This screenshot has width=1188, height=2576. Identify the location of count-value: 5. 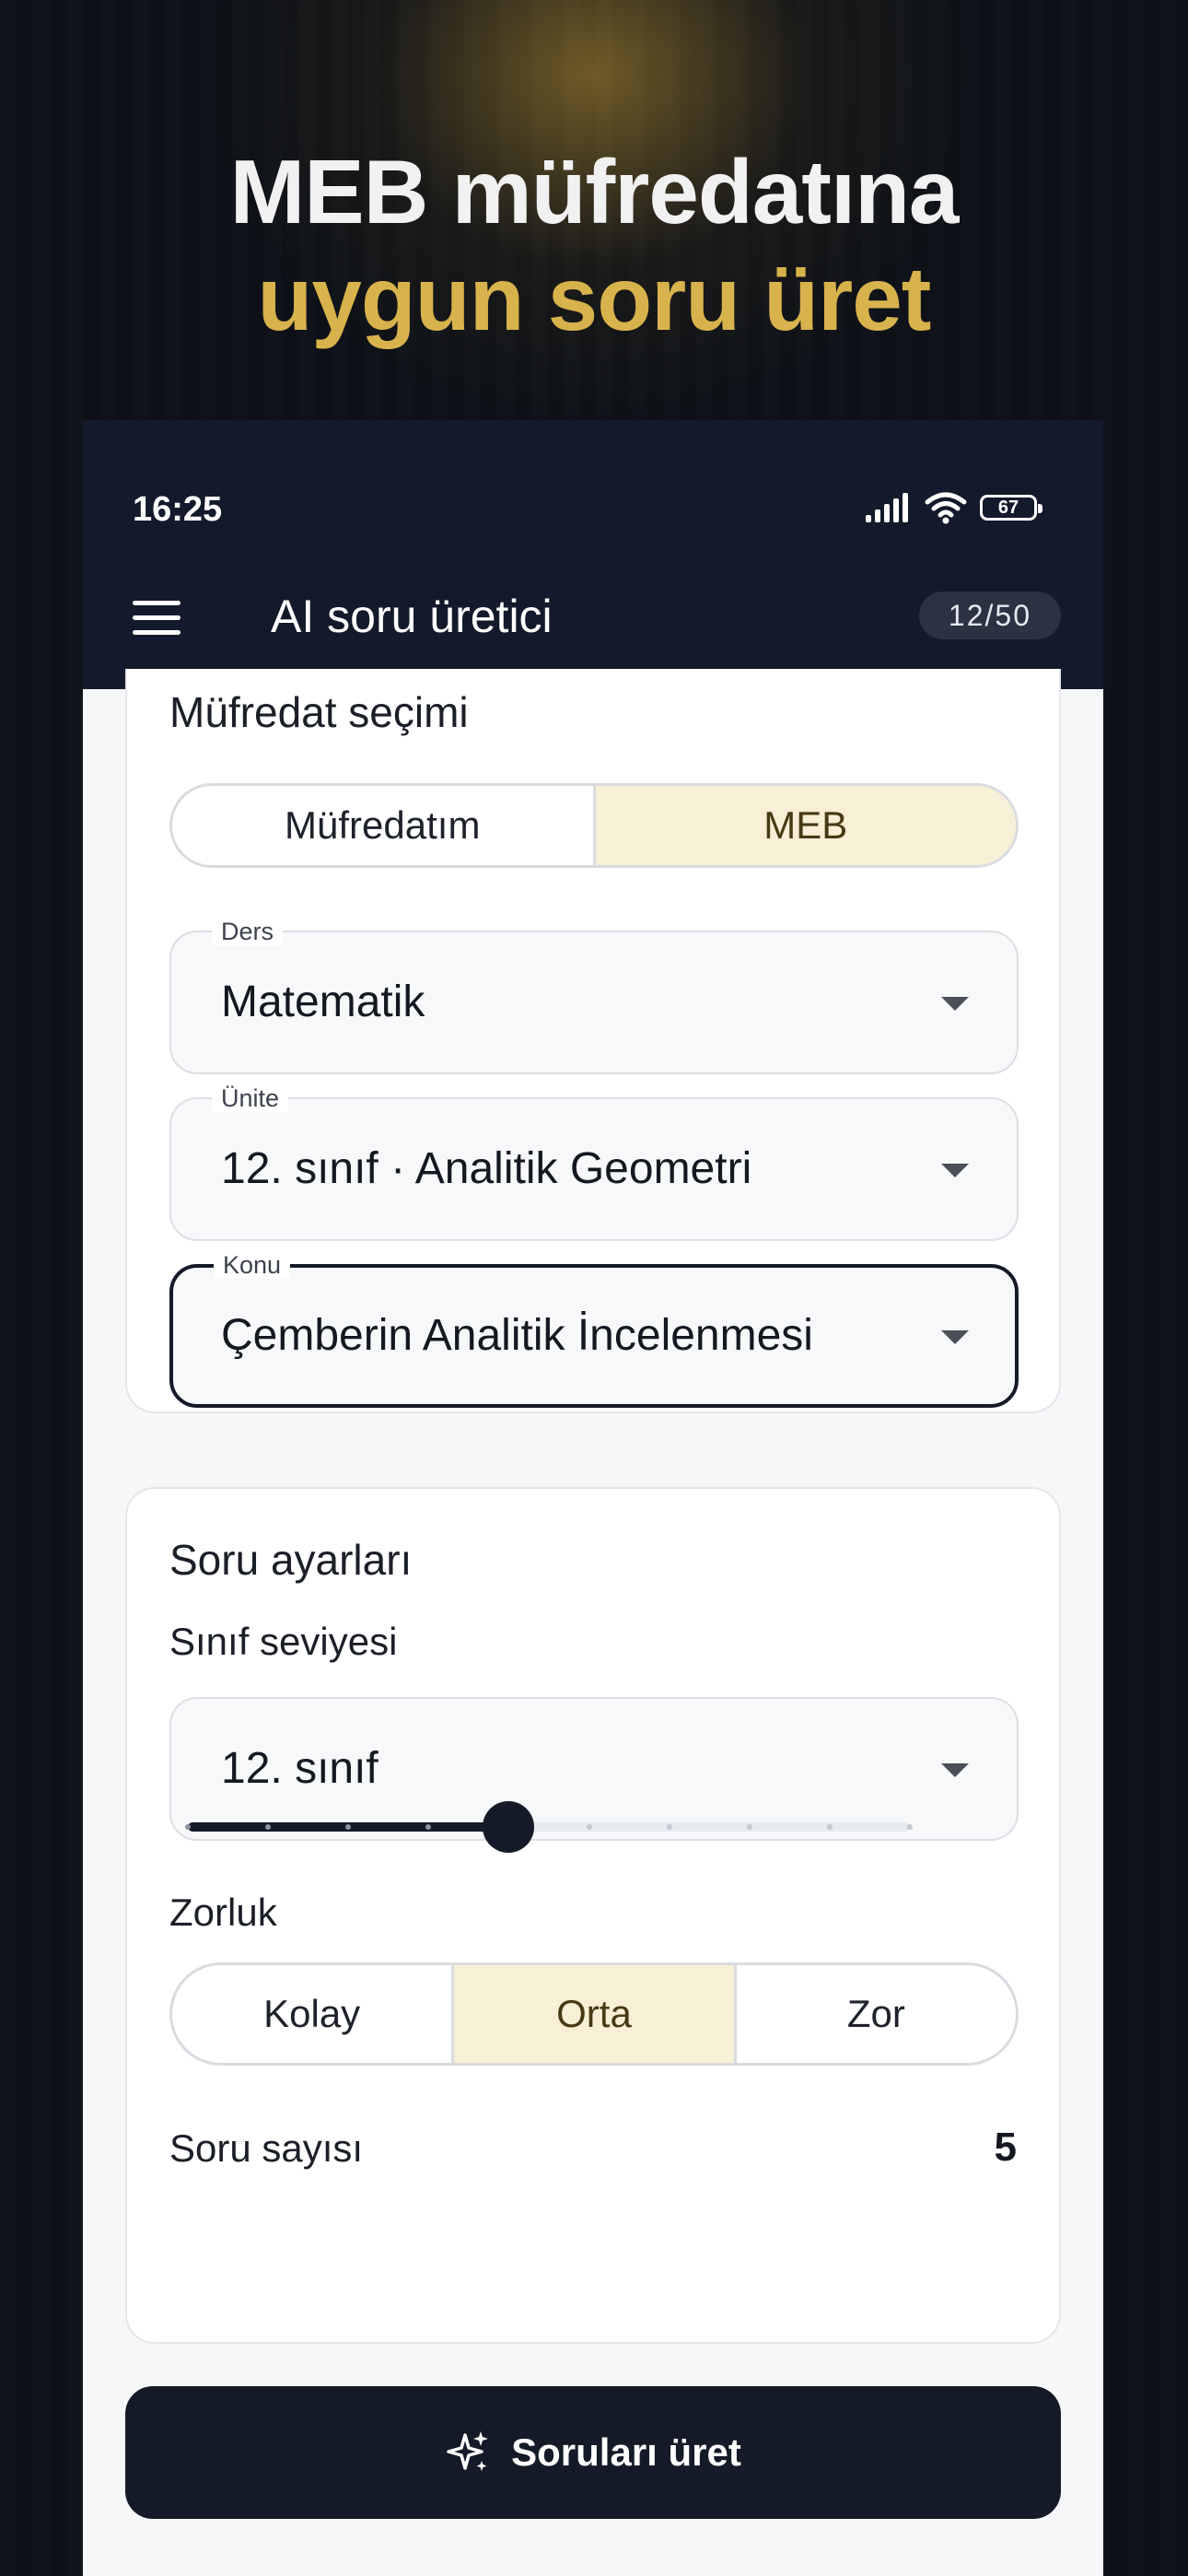
(1005, 2147).